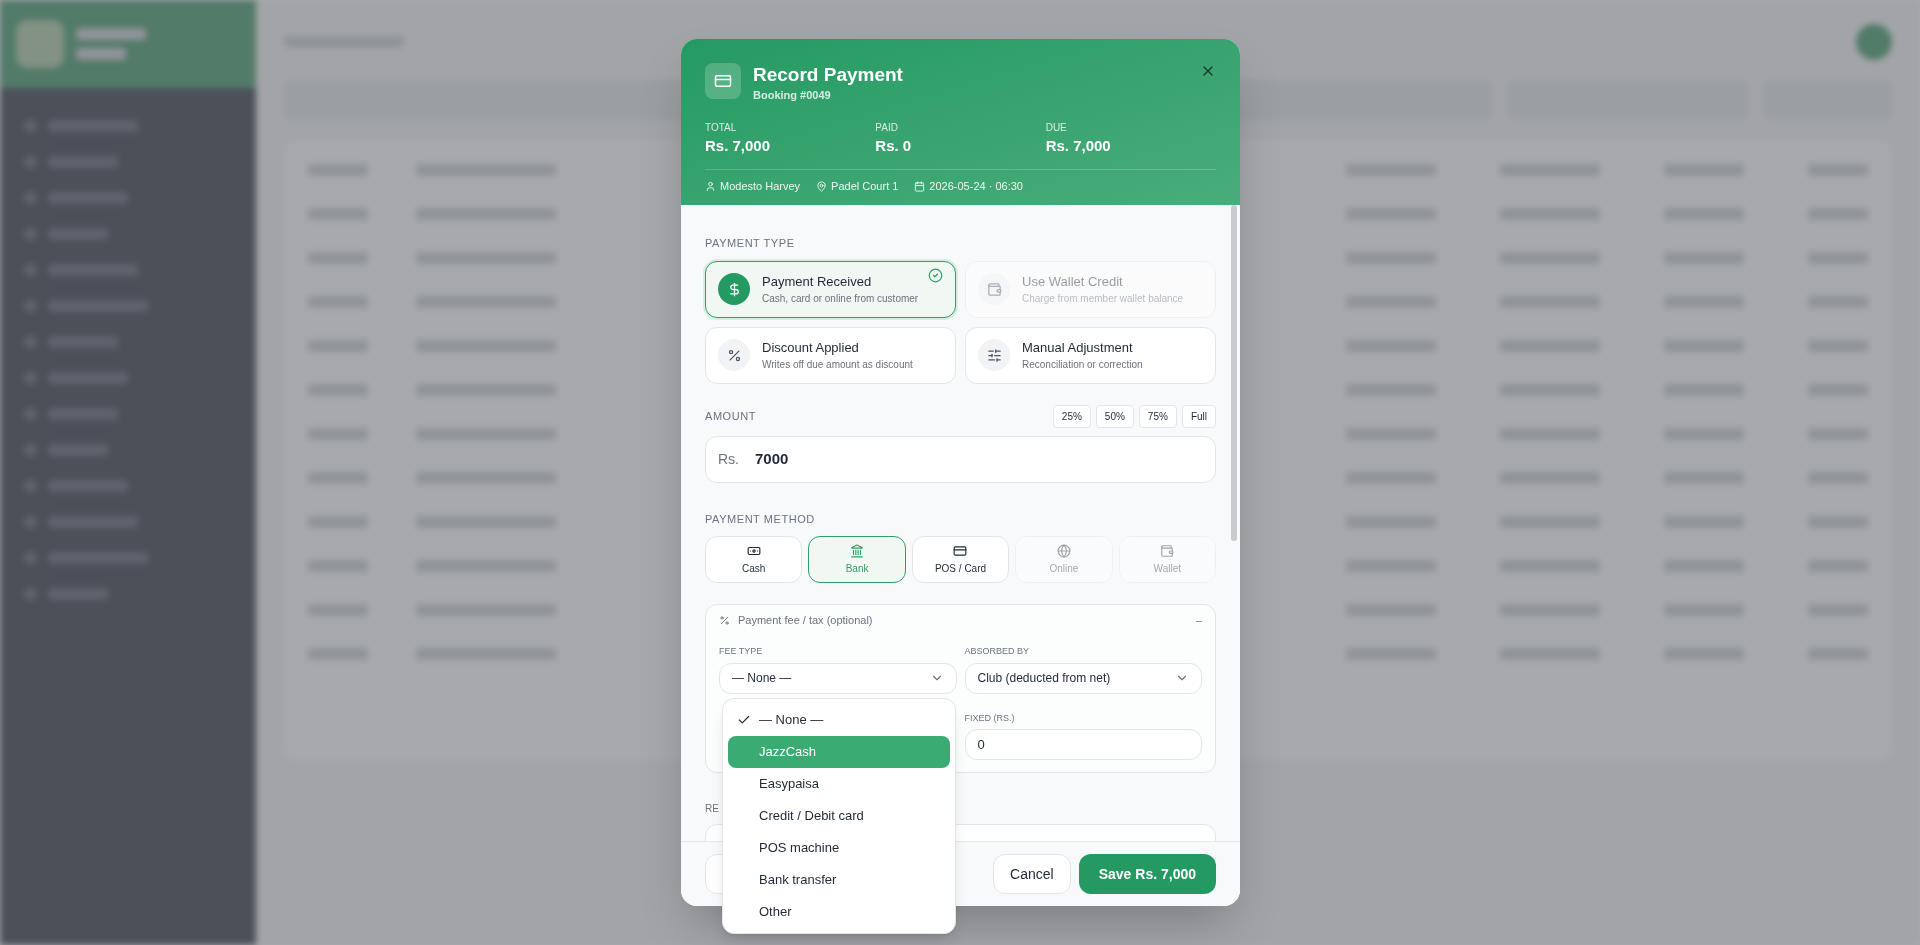 The width and height of the screenshot is (1920, 945). I want to click on field-label: FIXED (RS.), so click(989, 718).